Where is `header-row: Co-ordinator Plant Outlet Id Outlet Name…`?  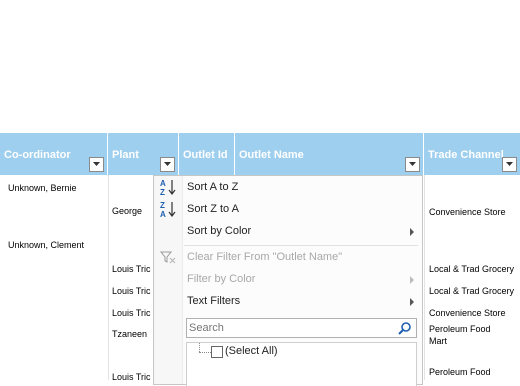
header-row: Co-ordinator Plant Outlet Id Outlet Name… is located at coordinates (260, 154).